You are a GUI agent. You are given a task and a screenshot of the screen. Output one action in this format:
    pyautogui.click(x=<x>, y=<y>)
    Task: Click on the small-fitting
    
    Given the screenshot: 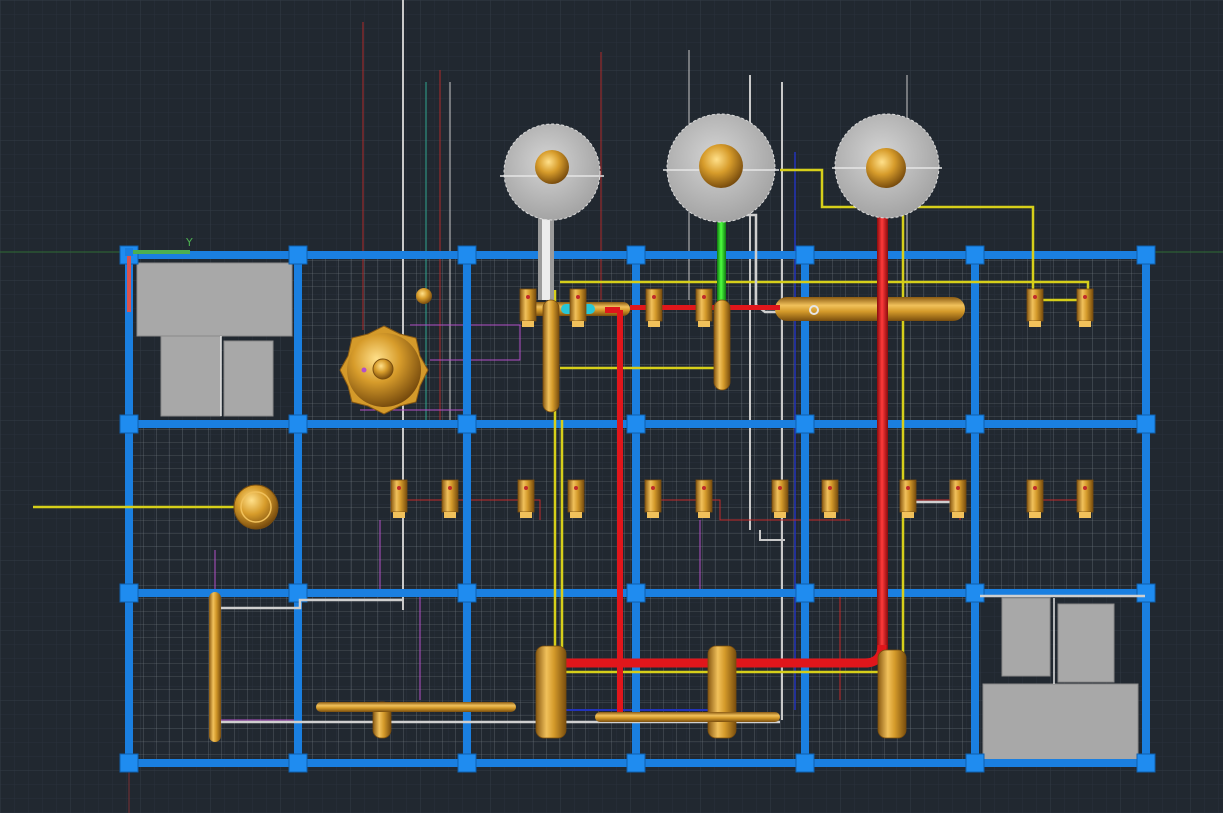 What is the action you would take?
    pyautogui.click(x=424, y=296)
    